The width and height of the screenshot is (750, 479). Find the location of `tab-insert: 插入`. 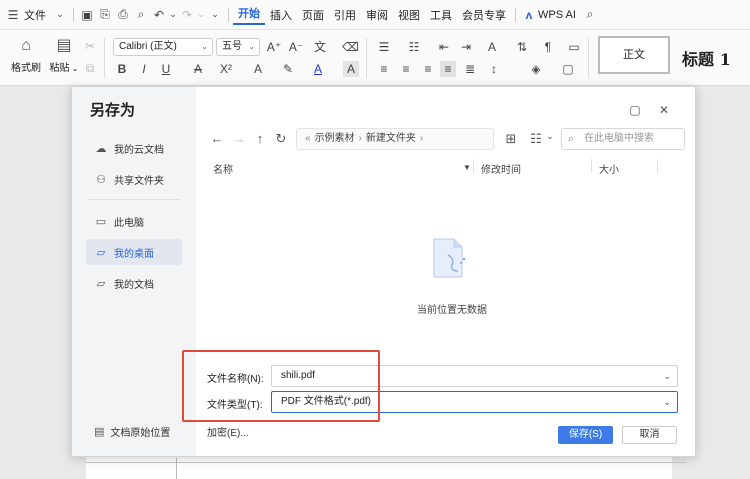

tab-insert: 插入 is located at coordinates (281, 15).